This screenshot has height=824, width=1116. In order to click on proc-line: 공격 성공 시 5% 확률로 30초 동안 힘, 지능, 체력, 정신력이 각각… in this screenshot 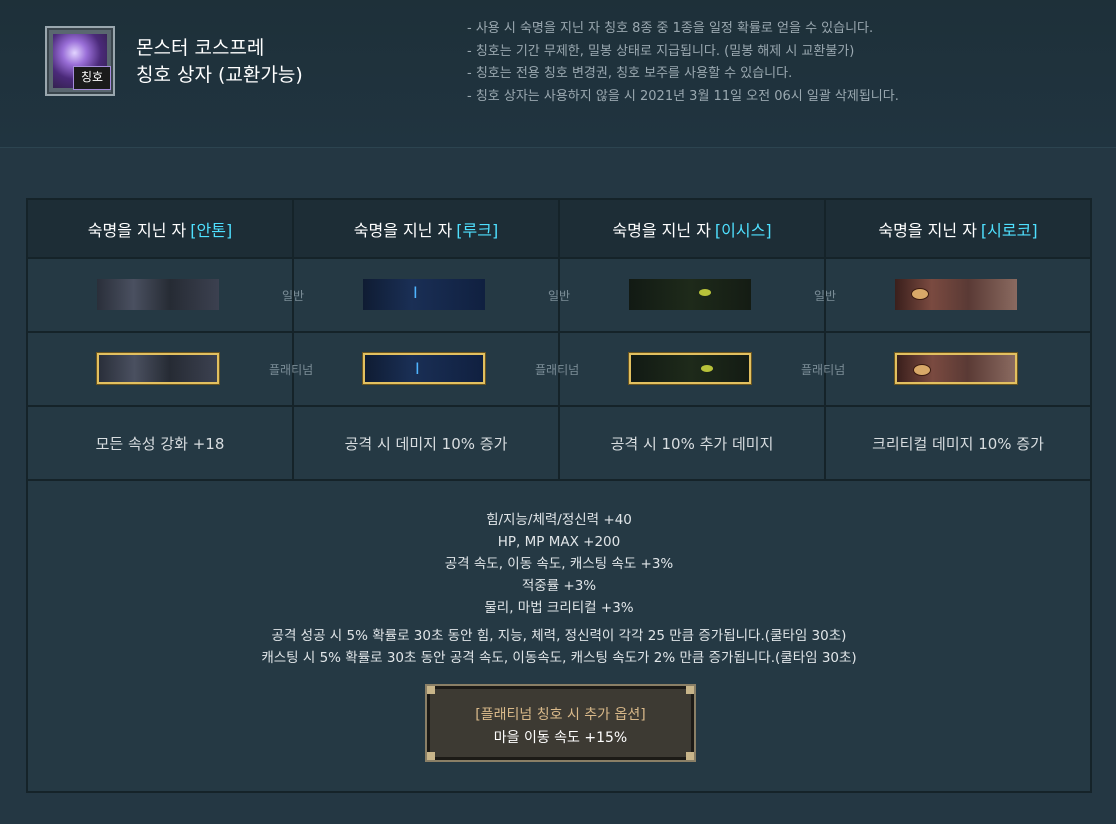, I will do `click(559, 636)`.